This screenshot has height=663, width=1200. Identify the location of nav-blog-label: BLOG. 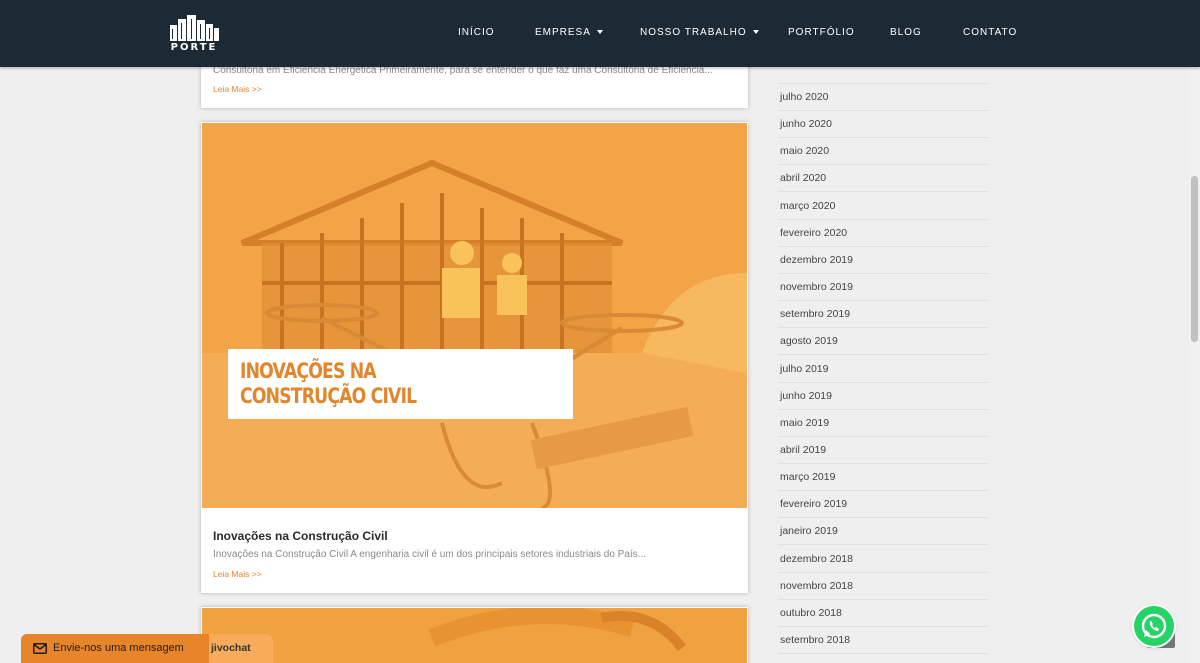
(906, 32).